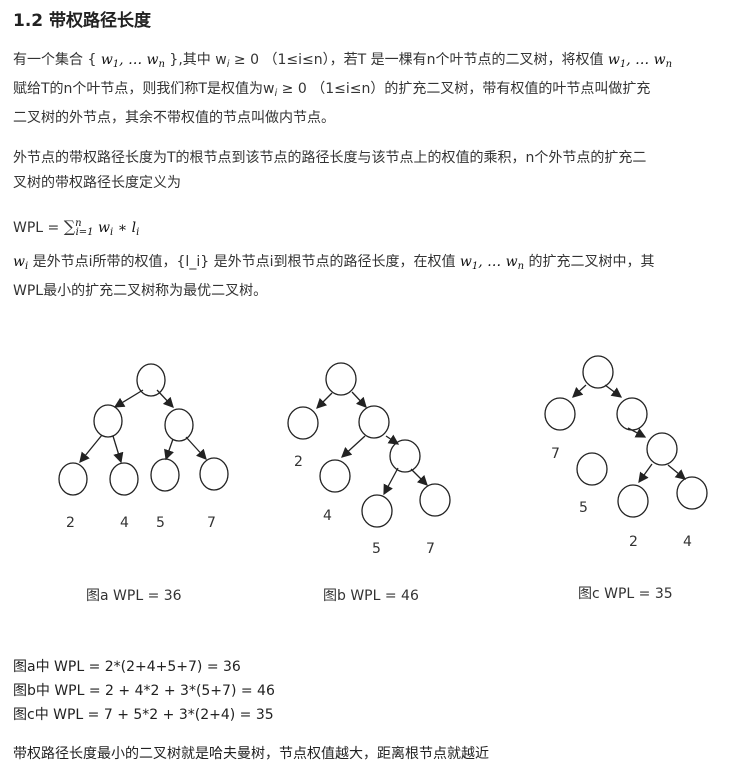  What do you see at coordinates (76, 227) in the screenshot?
I see `wpl-formula: WPL = ∑ni=1 wi ∗ li` at bounding box center [76, 227].